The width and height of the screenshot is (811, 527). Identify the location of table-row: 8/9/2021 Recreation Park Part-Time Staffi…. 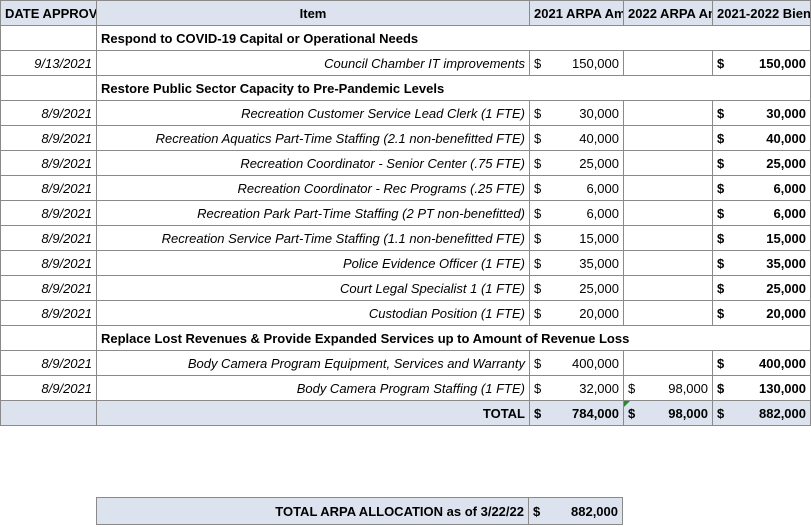
(405, 213).